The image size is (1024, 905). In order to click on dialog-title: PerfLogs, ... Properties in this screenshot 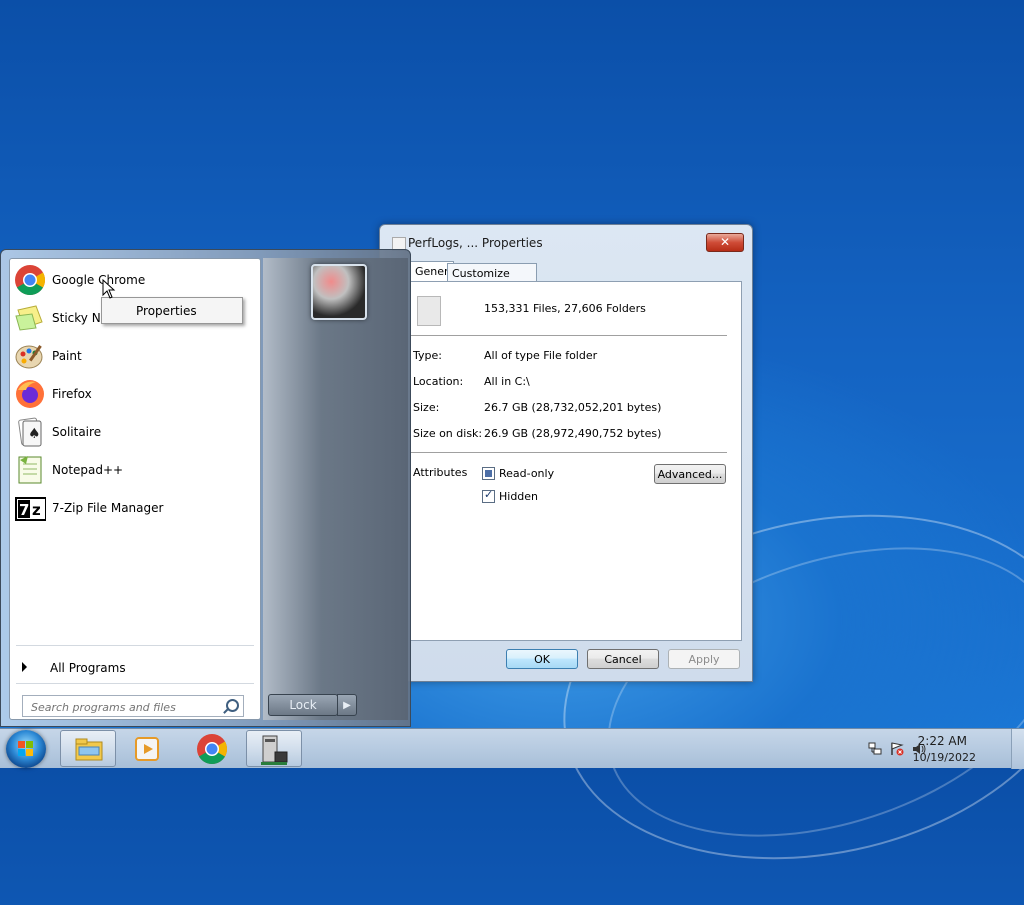, I will do `click(475, 243)`.